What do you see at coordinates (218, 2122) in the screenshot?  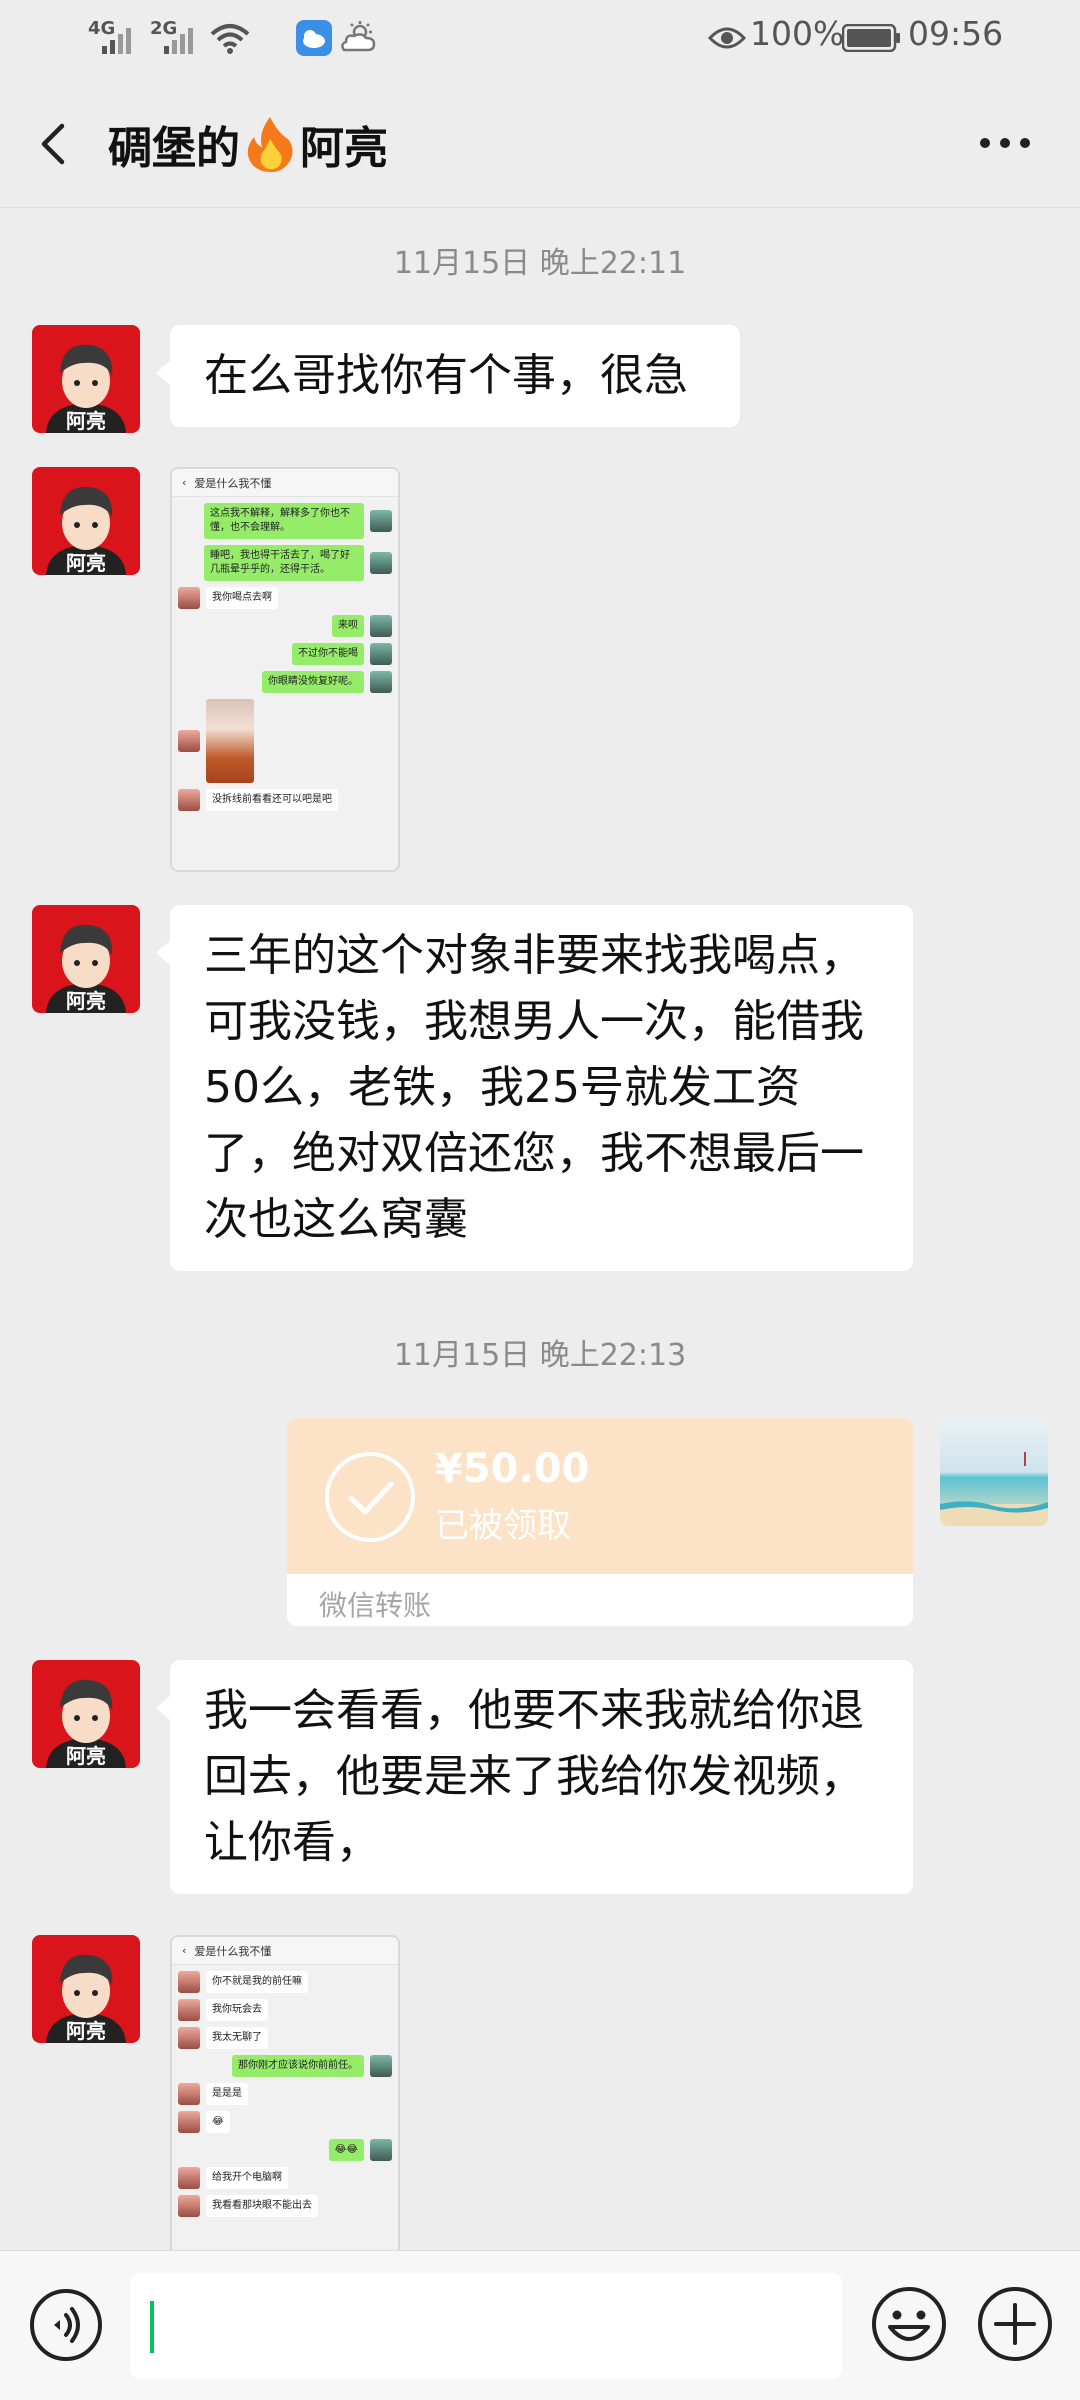 I see `screenshot-bubble: 😂` at bounding box center [218, 2122].